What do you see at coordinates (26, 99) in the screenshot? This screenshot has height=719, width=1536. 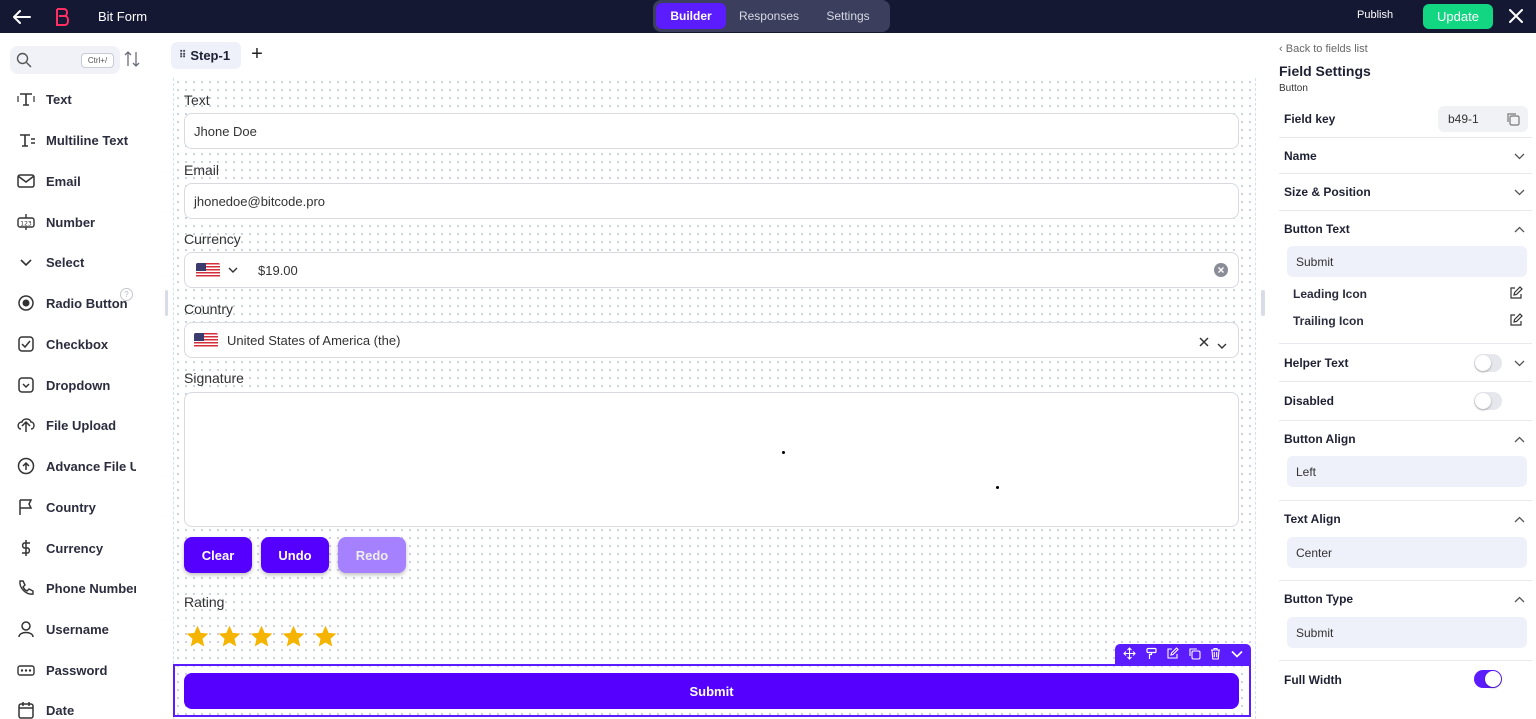 I see `text-field-icon` at bounding box center [26, 99].